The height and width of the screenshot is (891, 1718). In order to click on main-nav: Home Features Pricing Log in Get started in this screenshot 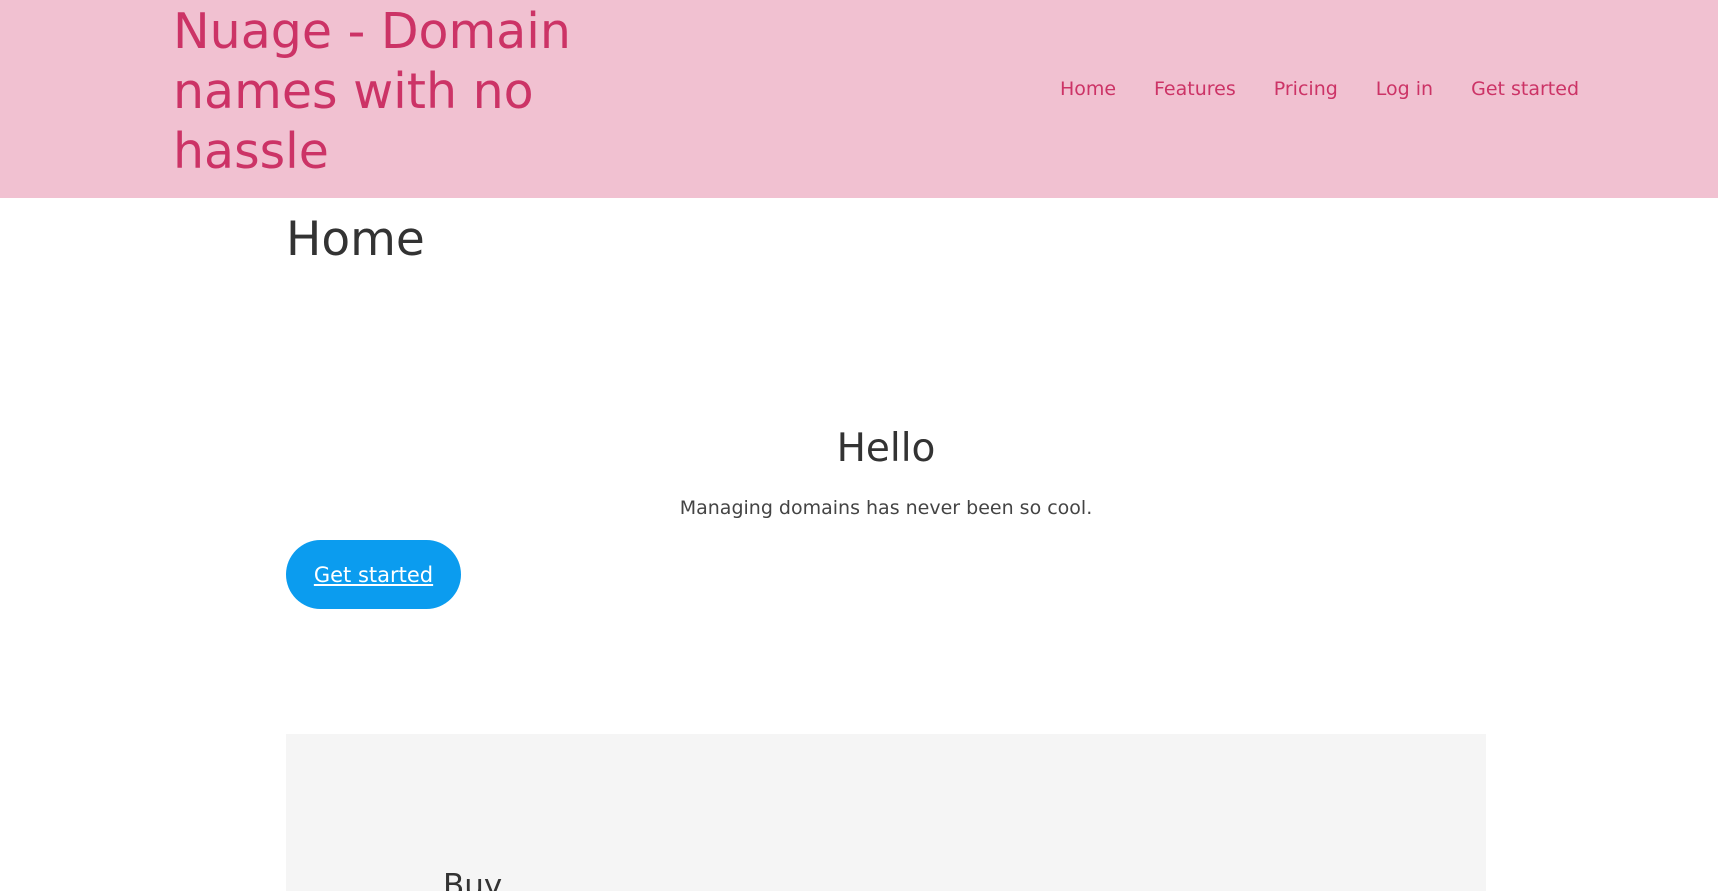, I will do `click(1319, 89)`.